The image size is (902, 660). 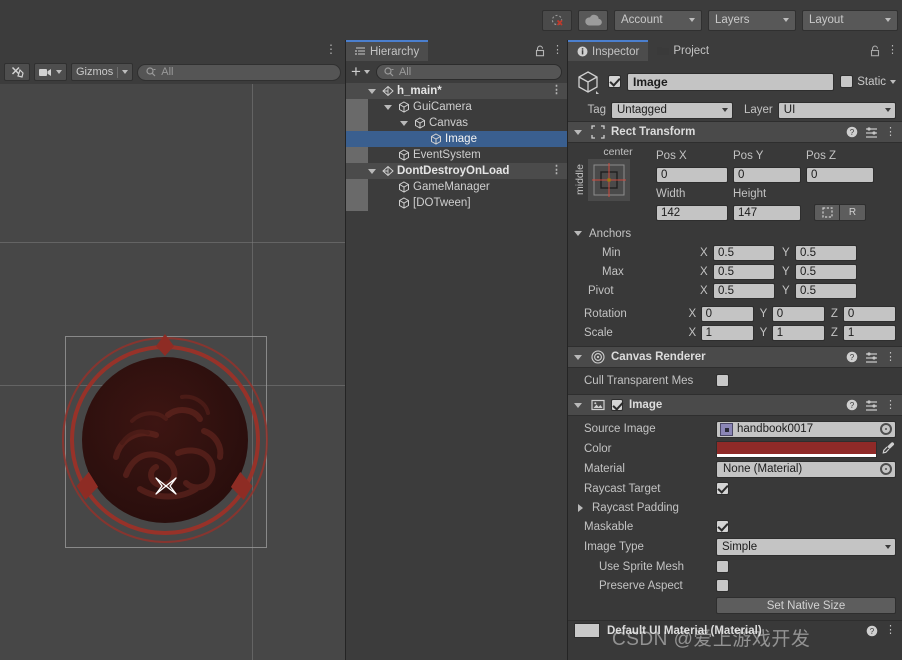 I want to click on tag-dropdown: Untagged, so click(x=672, y=110).